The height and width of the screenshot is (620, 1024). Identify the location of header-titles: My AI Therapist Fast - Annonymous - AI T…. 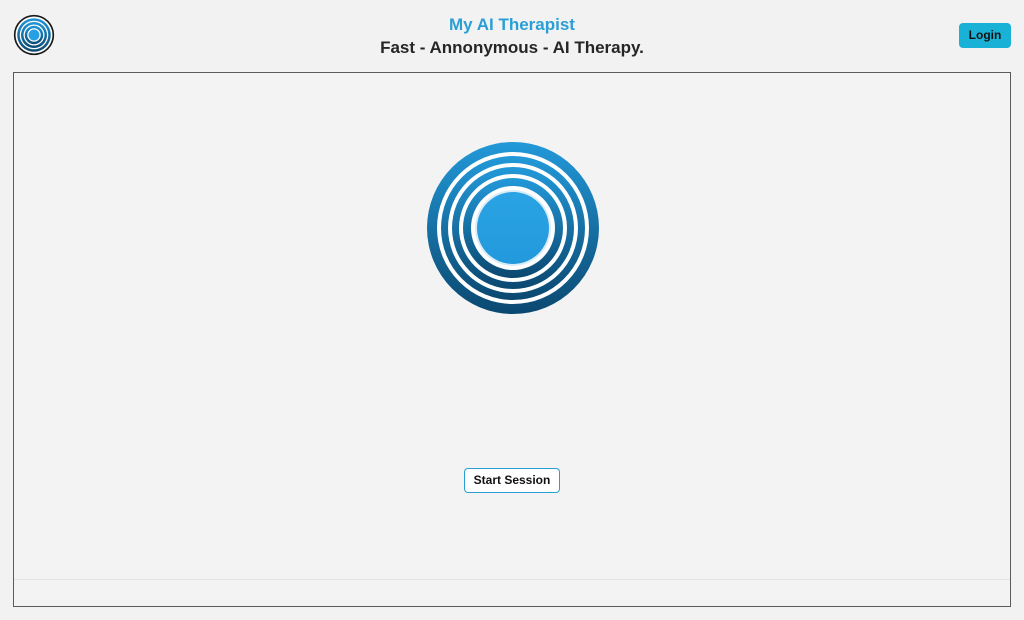
(512, 37).